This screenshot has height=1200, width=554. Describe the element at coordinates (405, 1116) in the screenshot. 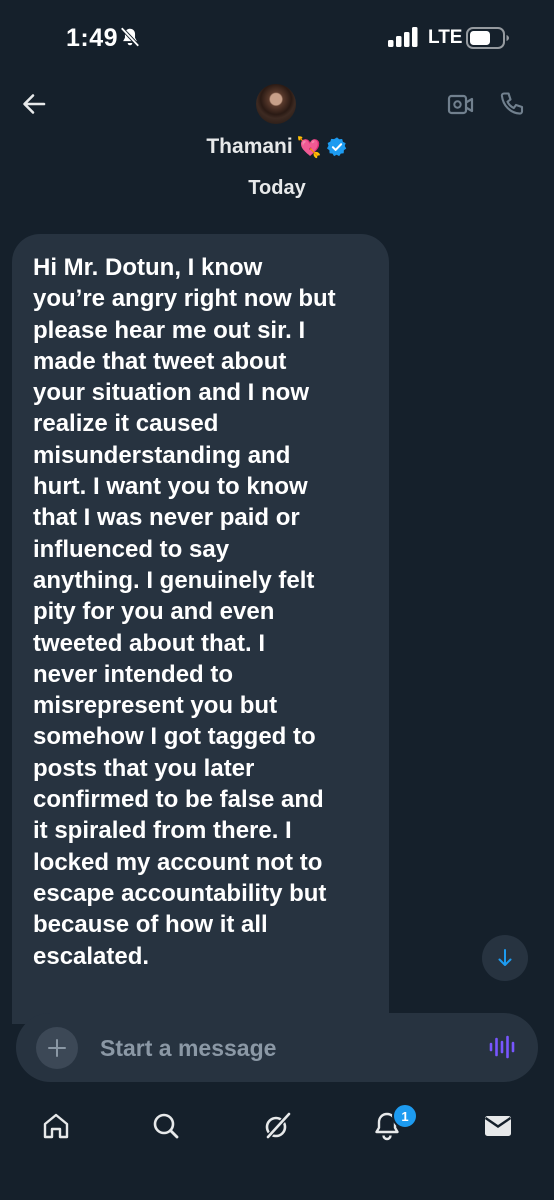

I see `notifications-badge: 1` at that location.